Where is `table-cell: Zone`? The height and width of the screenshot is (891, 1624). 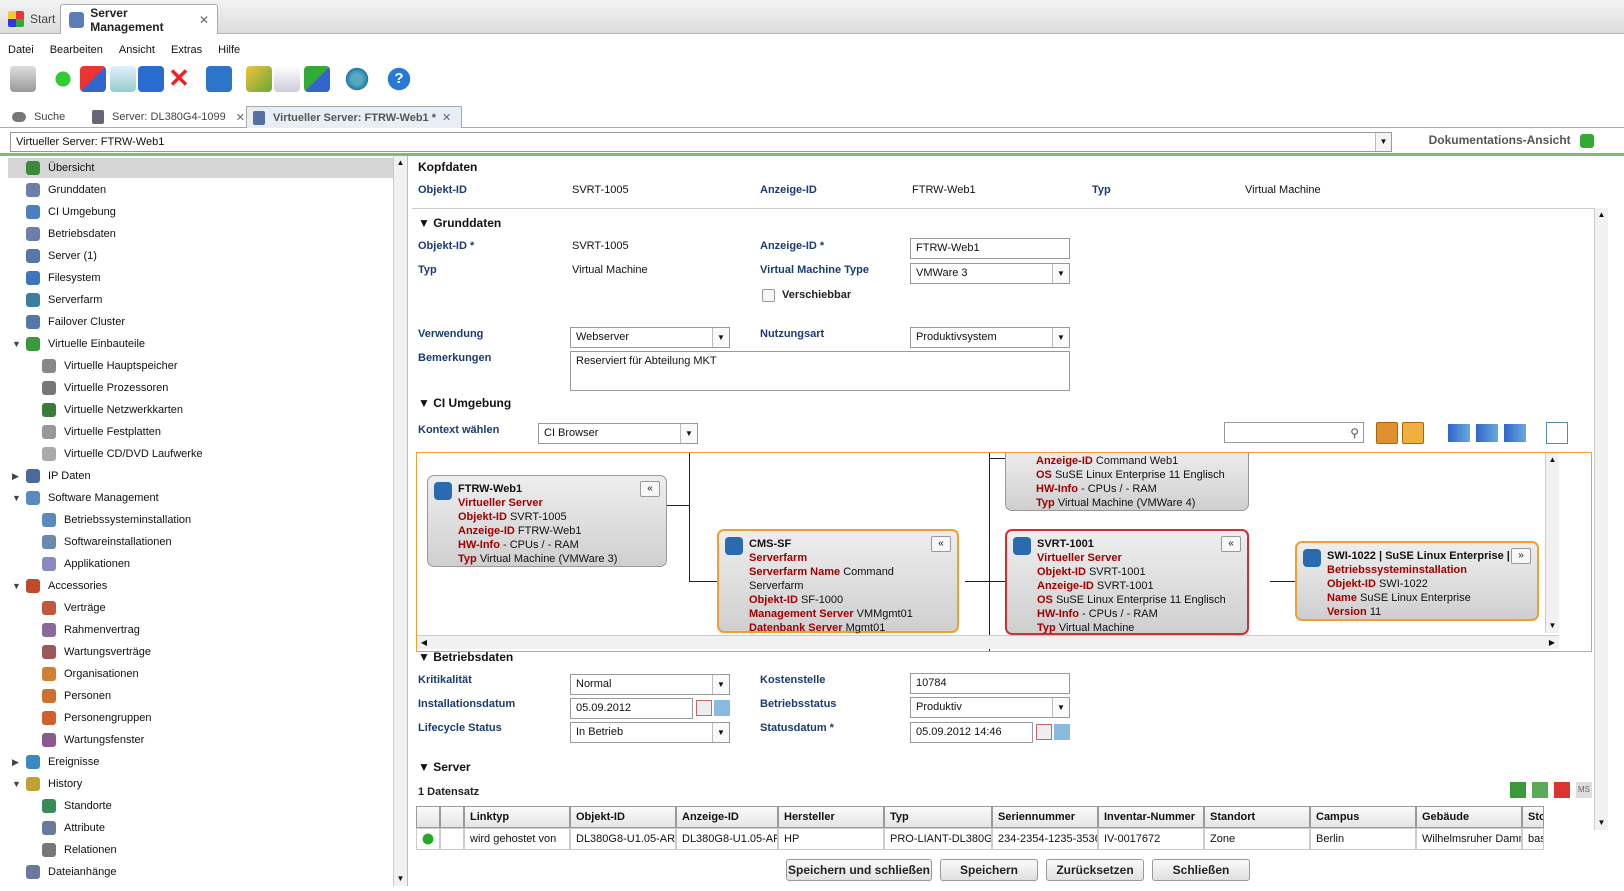
table-cell: Zone is located at coordinates (1257, 839).